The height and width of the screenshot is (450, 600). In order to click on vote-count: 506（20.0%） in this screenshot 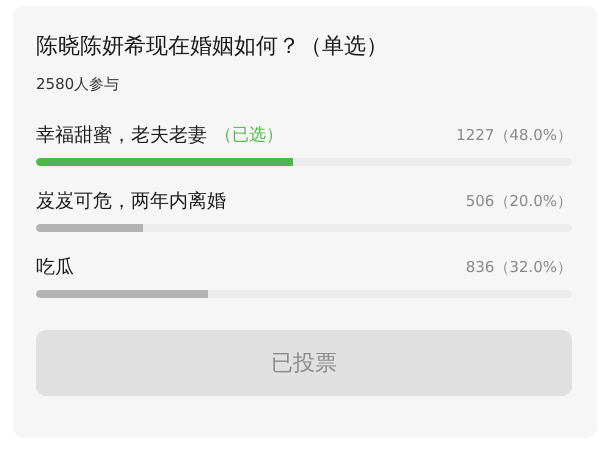, I will do `click(519, 201)`.